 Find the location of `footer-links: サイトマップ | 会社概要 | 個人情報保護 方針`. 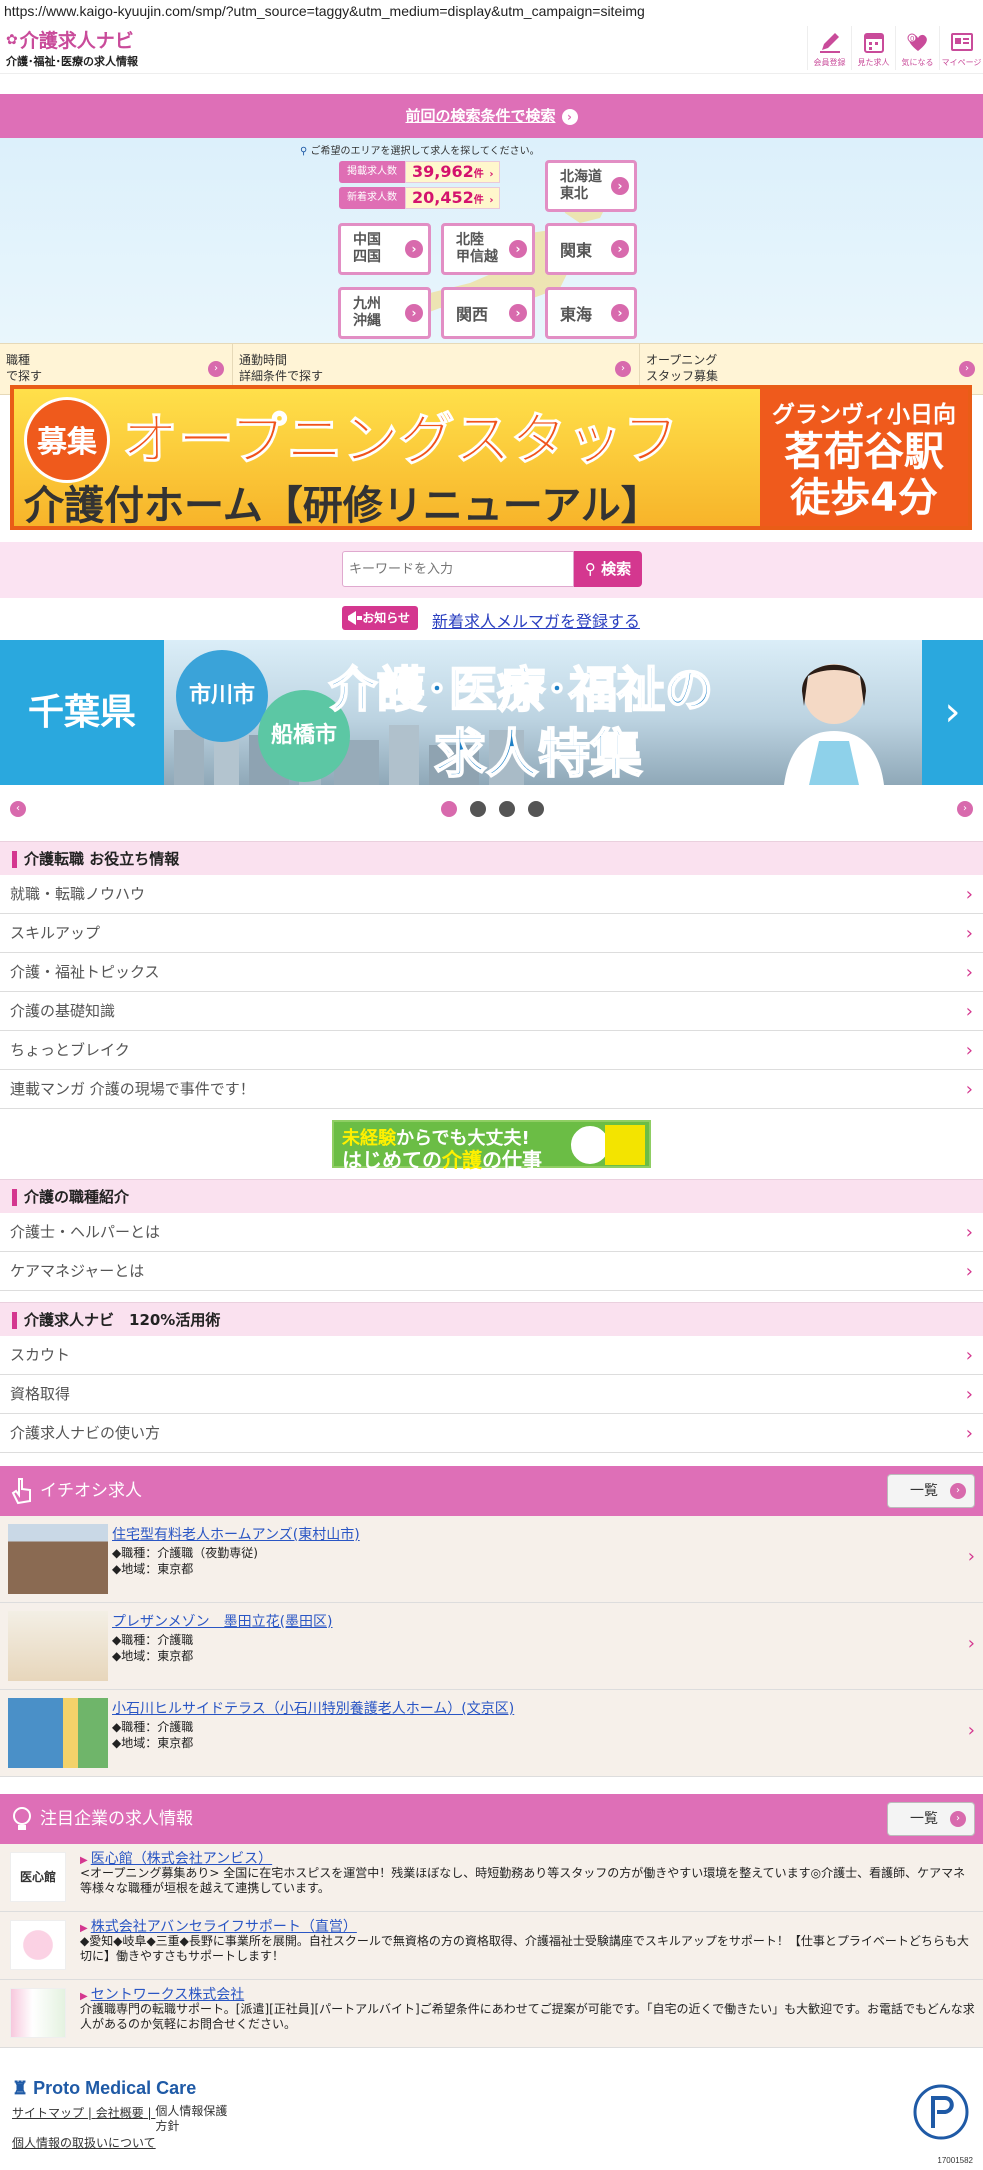

footer-links: サイトマップ | 会社概要 | 個人情報保護 方針 is located at coordinates (120, 2119).